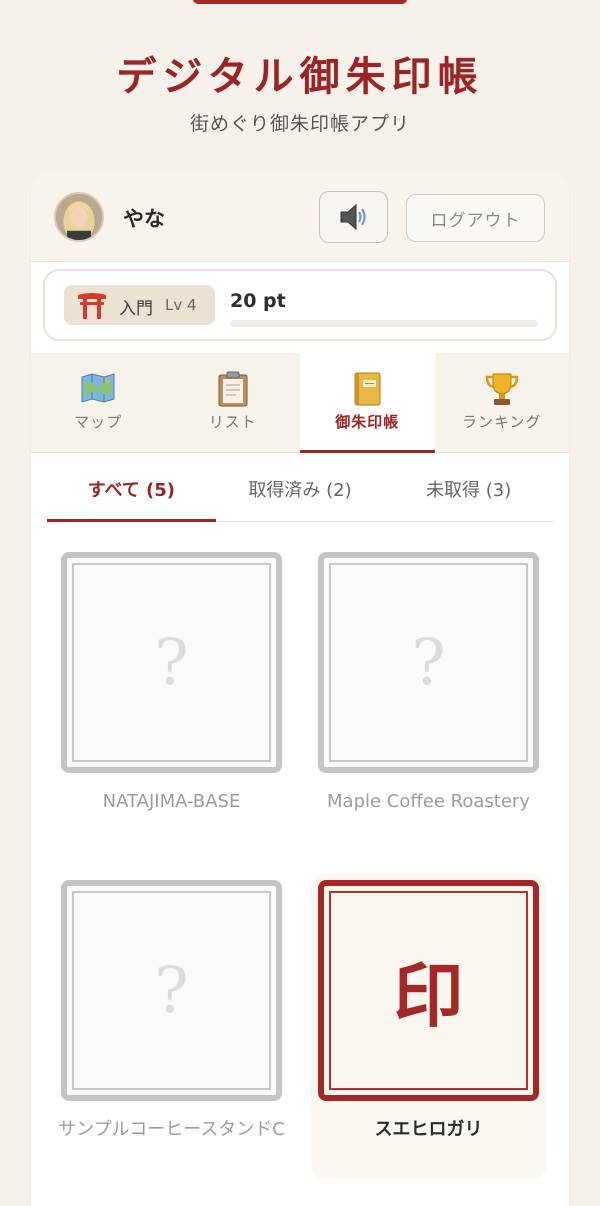 The width and height of the screenshot is (600, 1206). Describe the element at coordinates (428, 801) in the screenshot. I see `stamp-name: Maple Coffee Roastery` at that location.